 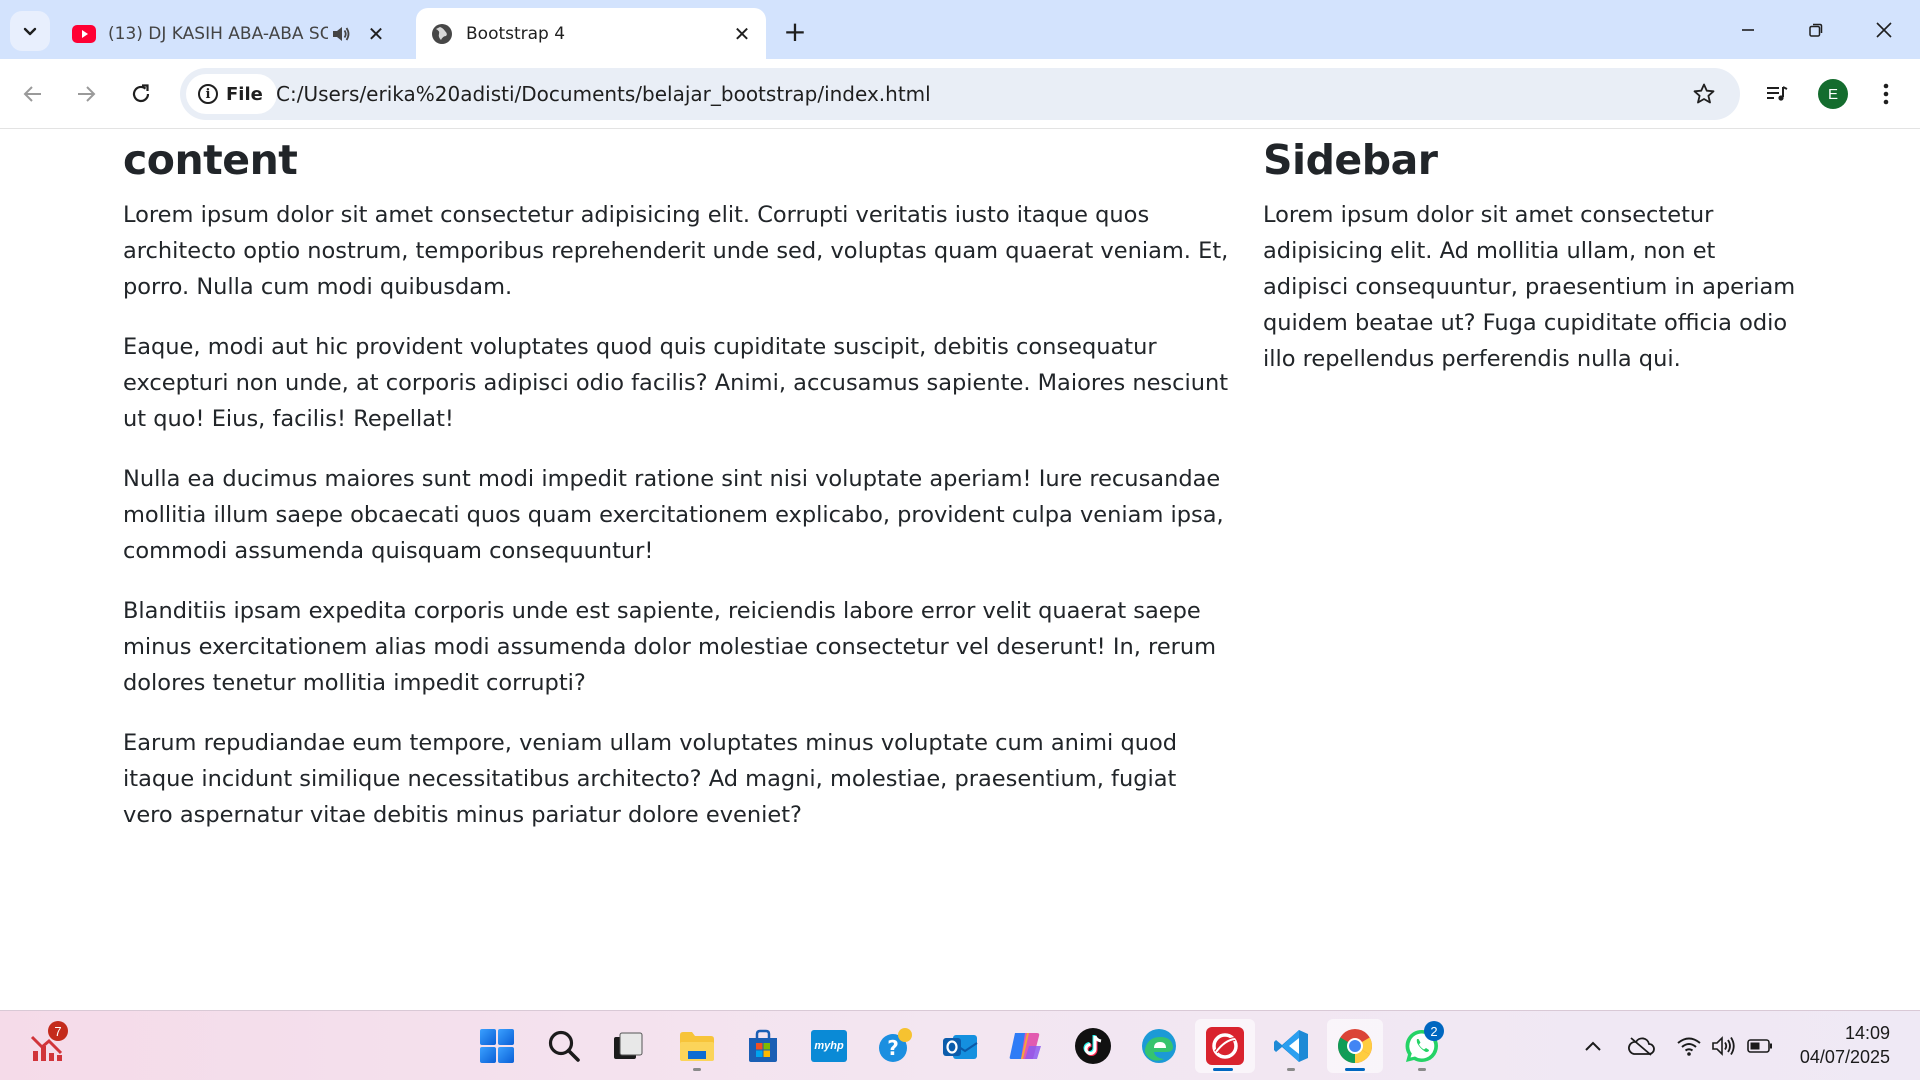 I want to click on profile-button: E, so click(x=1833, y=94).